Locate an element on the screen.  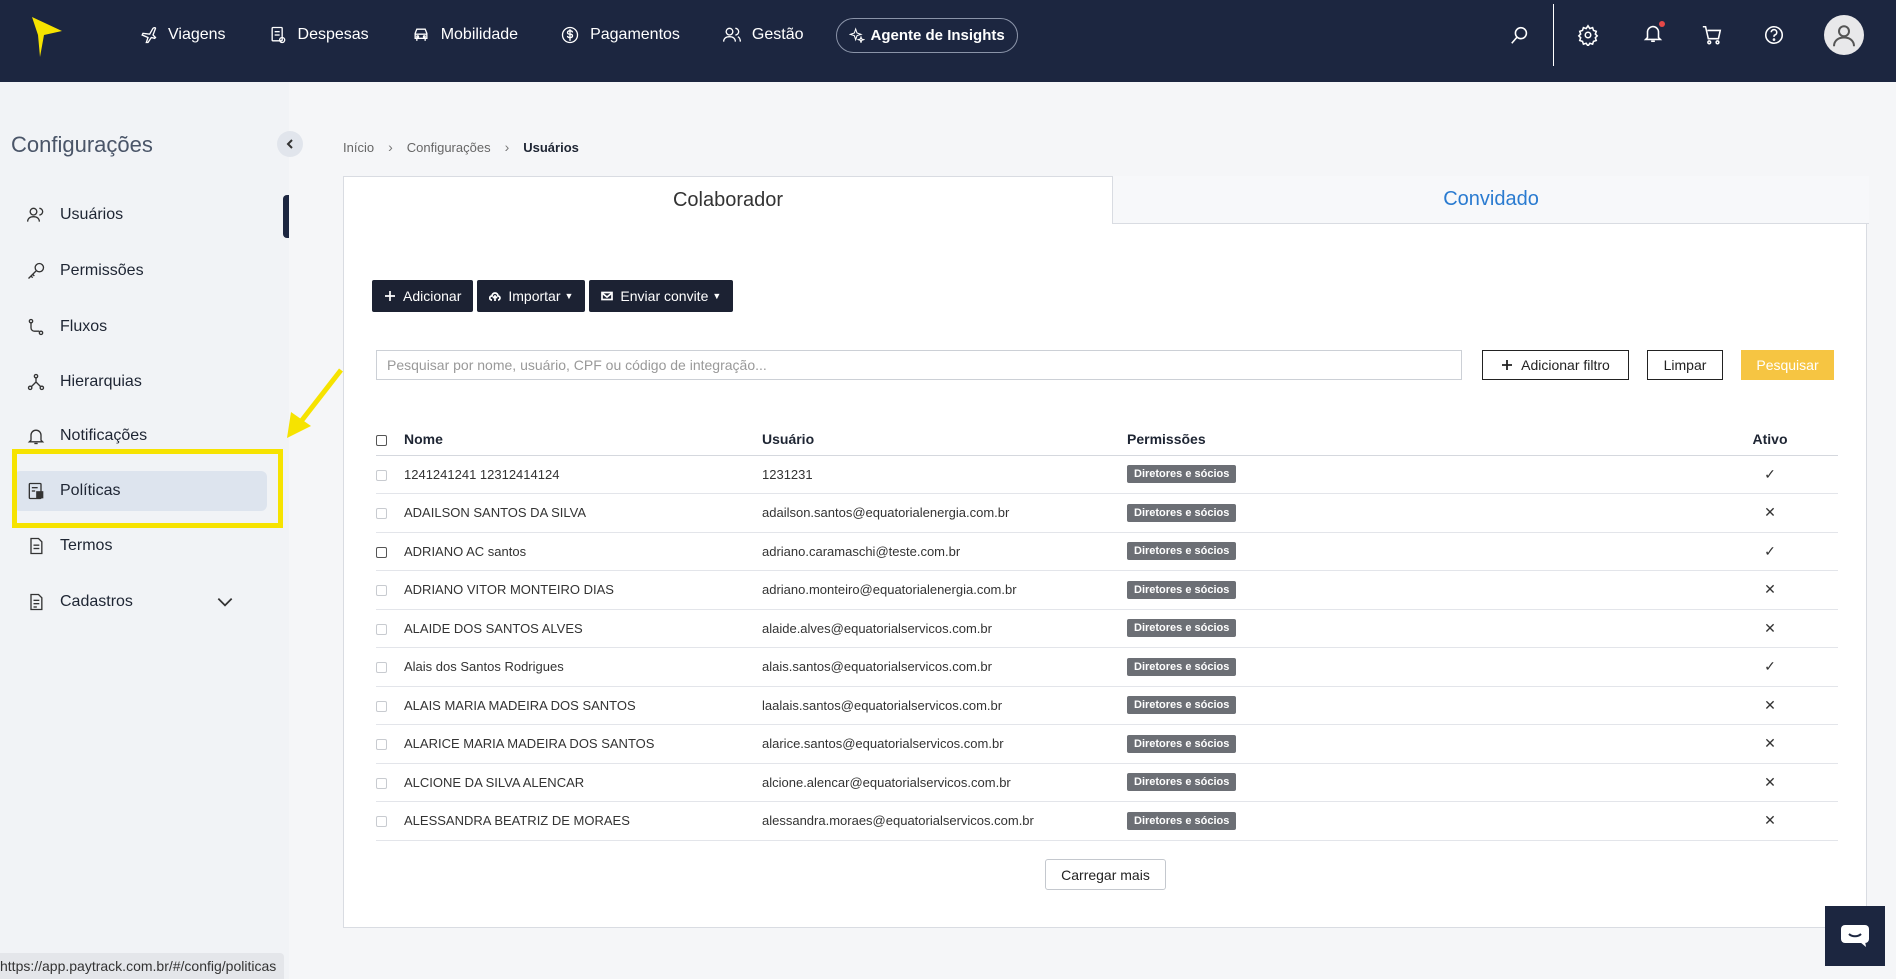
help-icon is located at coordinates (1774, 35).